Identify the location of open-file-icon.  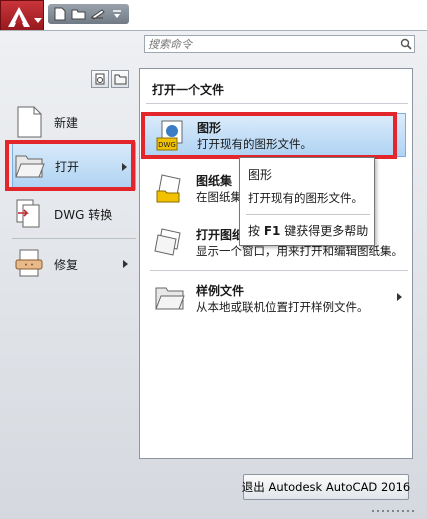
(79, 14).